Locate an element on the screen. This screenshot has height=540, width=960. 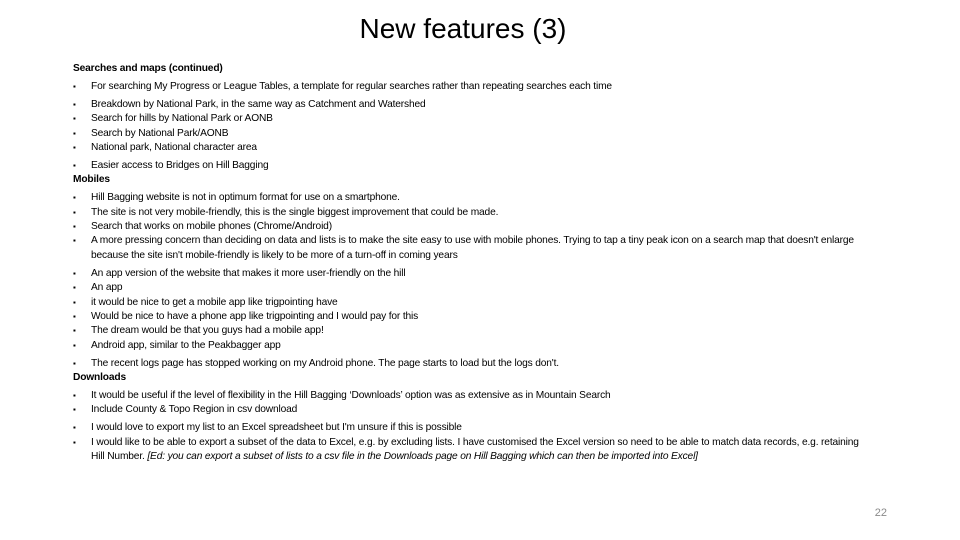
list-item: Search by National Park/AONB is located at coordinates (473, 134).